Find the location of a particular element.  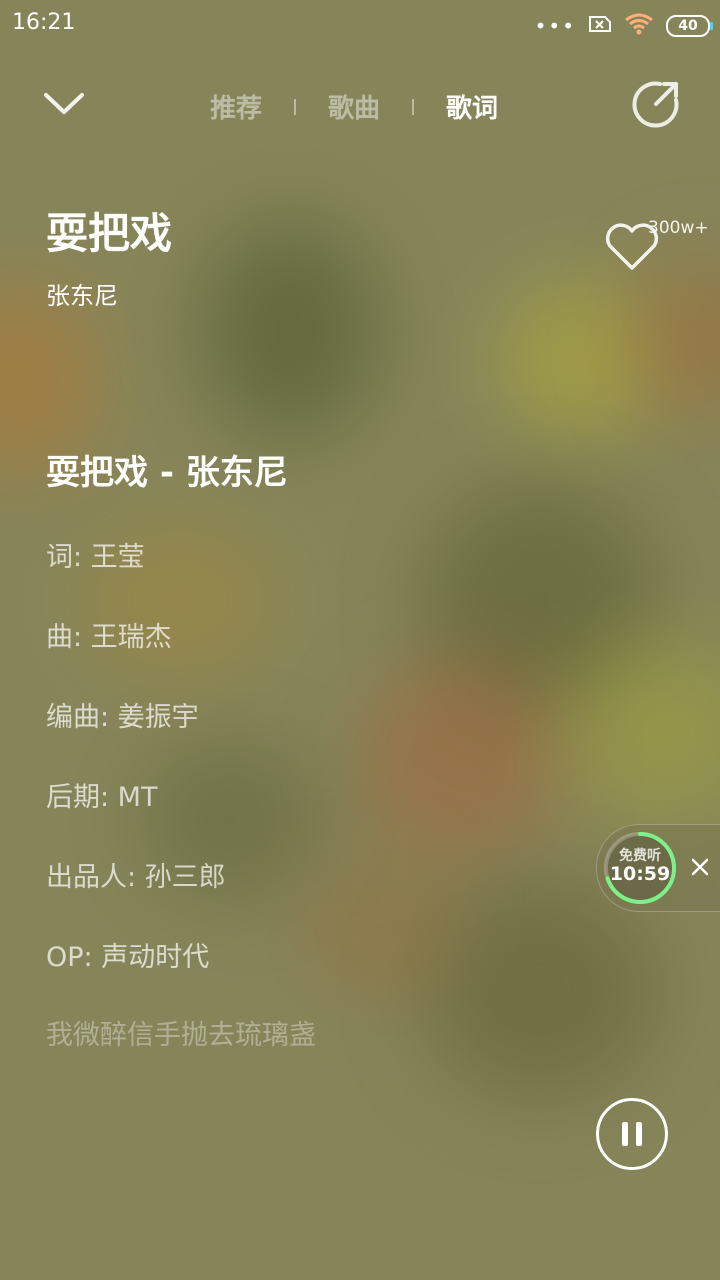

battery-level: 40 is located at coordinates (688, 26).